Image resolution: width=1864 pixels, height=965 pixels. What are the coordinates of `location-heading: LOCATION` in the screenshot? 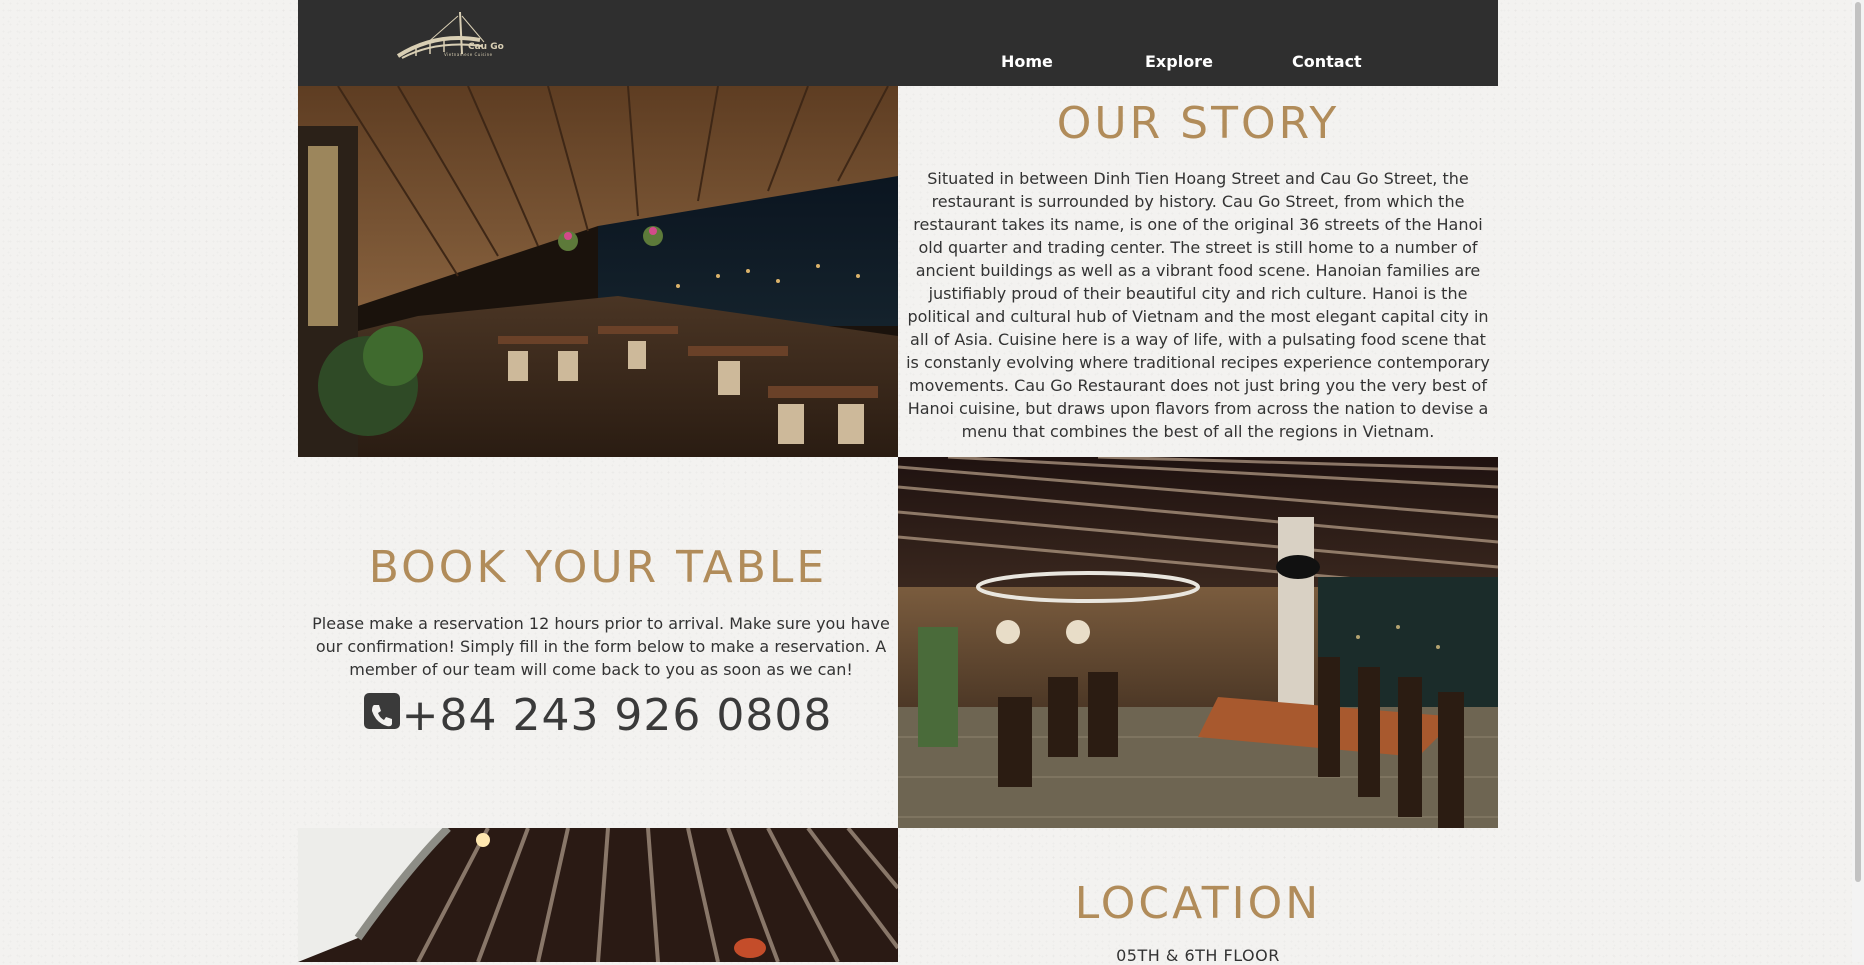 It's located at (1198, 903).